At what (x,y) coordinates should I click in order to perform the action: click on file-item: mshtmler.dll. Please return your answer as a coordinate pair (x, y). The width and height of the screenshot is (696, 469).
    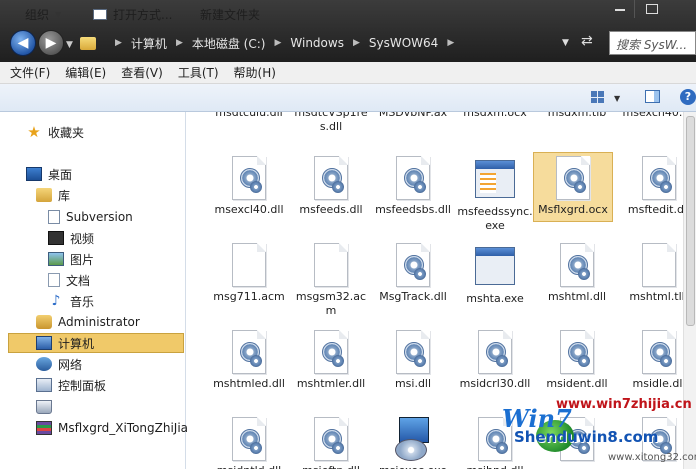
    Looking at the image, I should click on (331, 360).